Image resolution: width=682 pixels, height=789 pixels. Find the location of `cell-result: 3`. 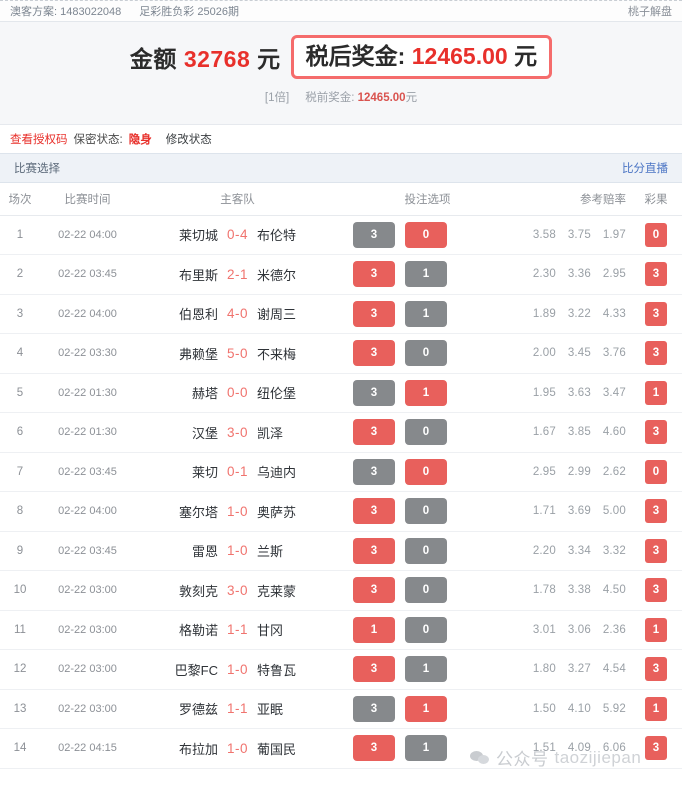

cell-result: 3 is located at coordinates (656, 748).